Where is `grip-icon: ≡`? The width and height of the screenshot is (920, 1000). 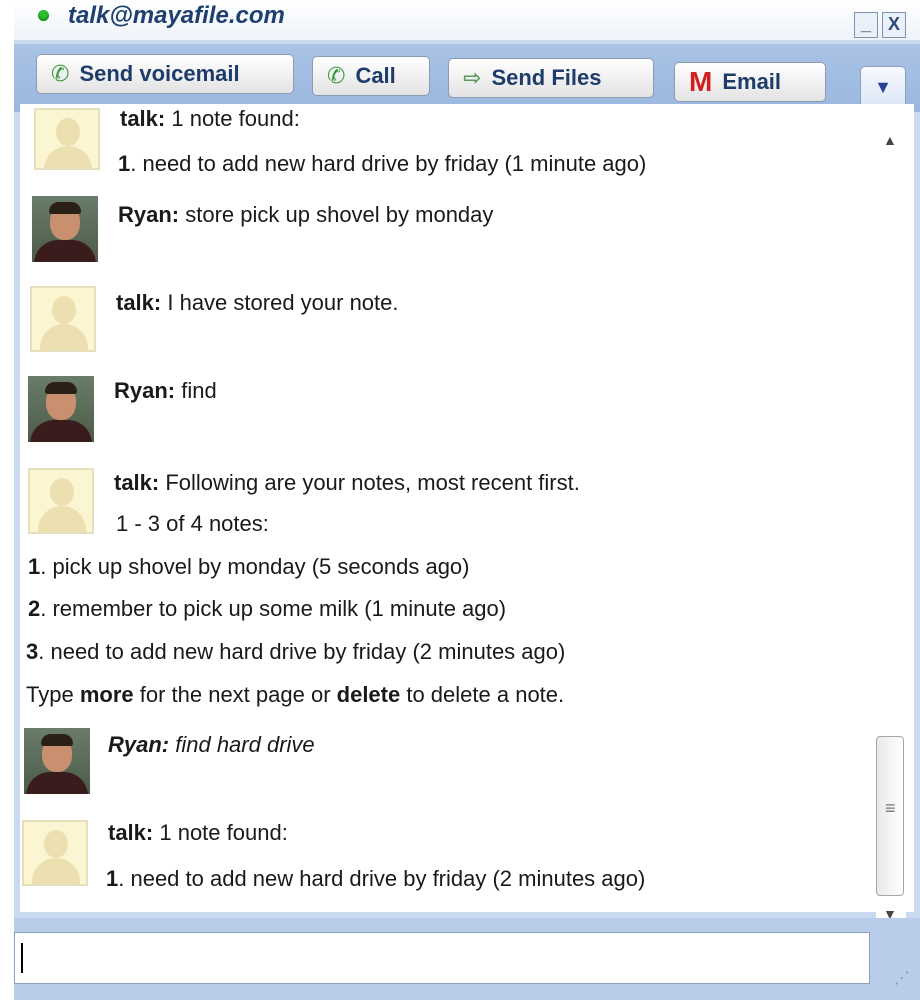 grip-icon: ≡ is located at coordinates (890, 808).